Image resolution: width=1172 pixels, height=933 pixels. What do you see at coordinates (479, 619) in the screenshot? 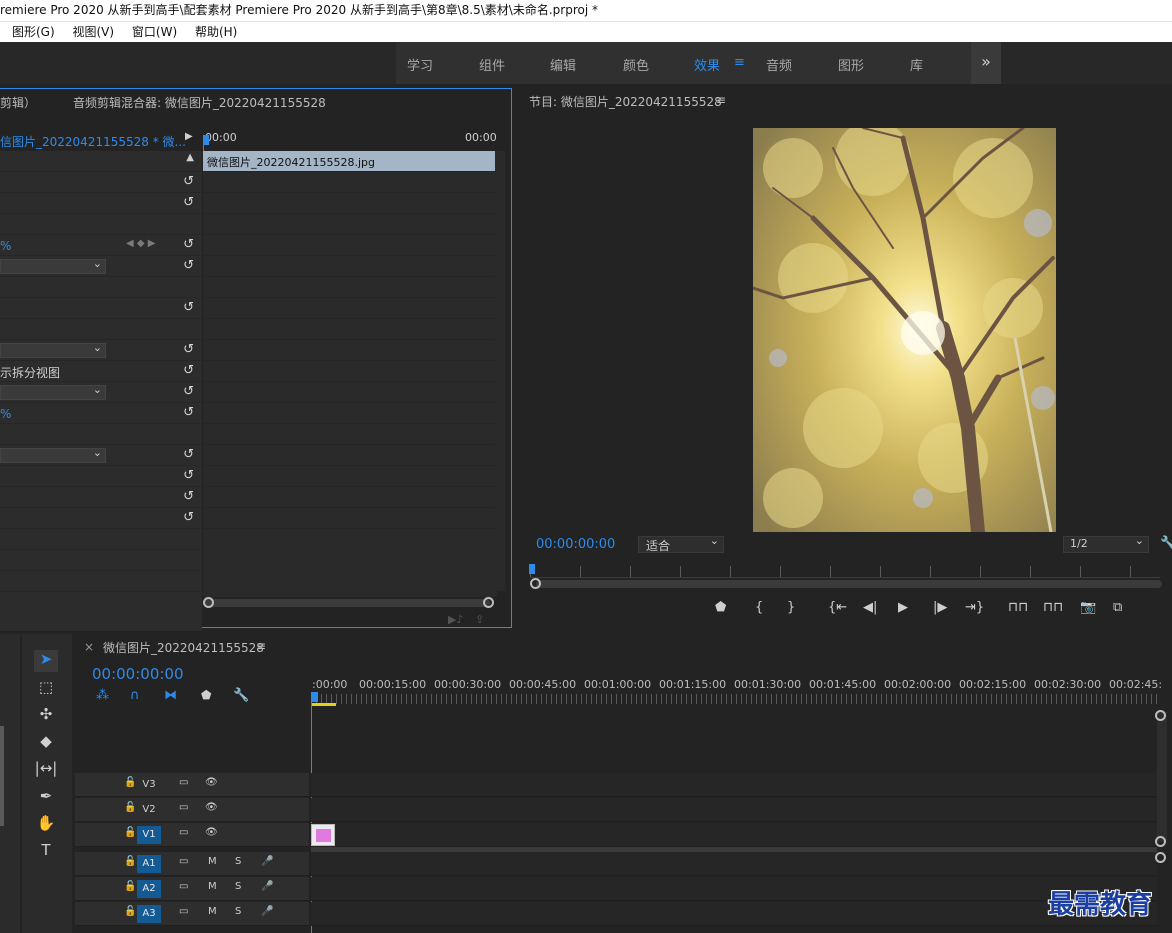
I see `export-icon: ⇪` at bounding box center [479, 619].